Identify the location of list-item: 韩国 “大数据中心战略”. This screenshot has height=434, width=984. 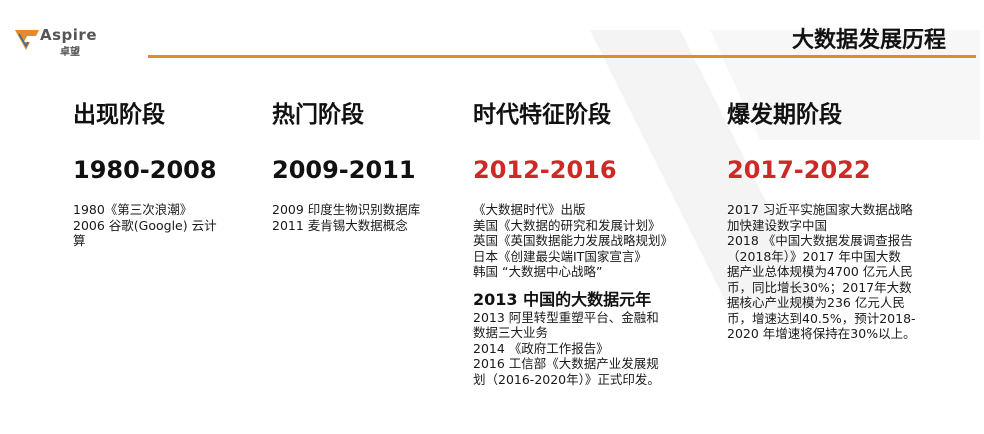
(538, 271).